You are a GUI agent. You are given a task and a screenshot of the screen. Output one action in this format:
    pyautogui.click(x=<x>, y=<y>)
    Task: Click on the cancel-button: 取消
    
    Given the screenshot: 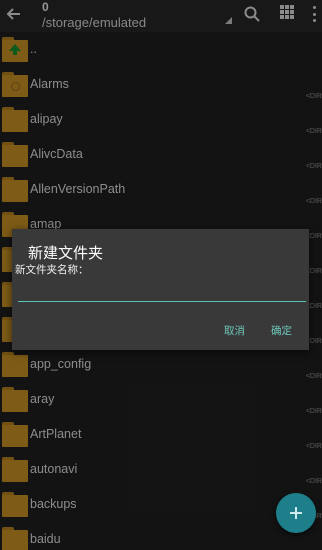 What is the action you would take?
    pyautogui.click(x=234, y=330)
    